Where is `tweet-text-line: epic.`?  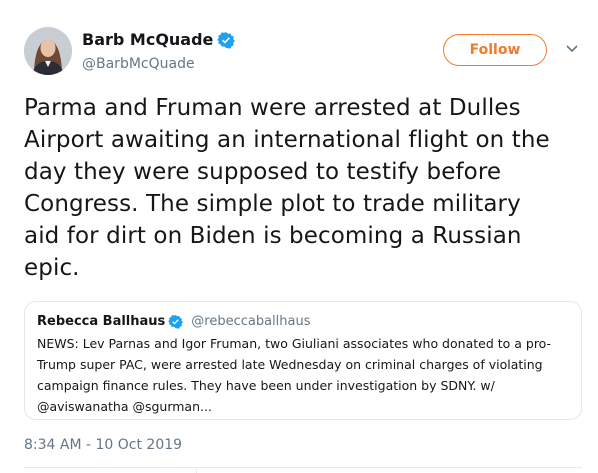
tweet-text-line: epic. is located at coordinates (52, 268).